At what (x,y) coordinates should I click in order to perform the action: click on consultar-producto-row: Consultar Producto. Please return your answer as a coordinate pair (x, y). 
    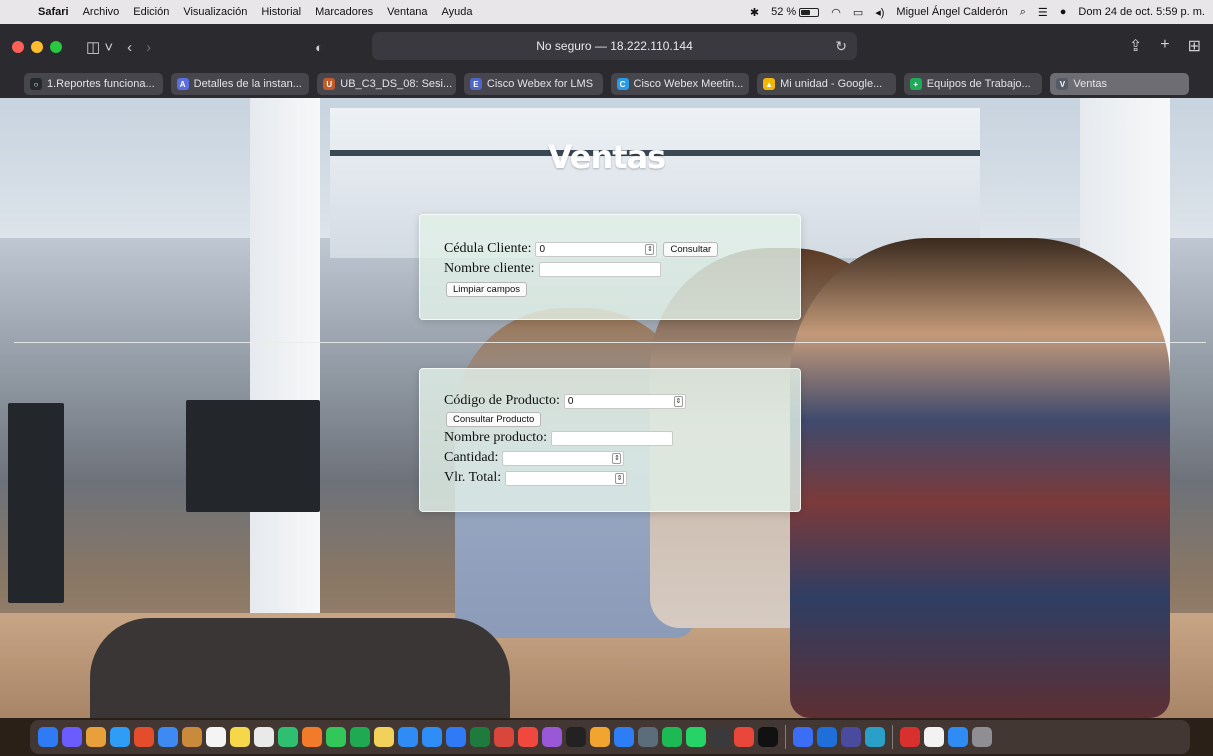
    Looking at the image, I should click on (622, 419).